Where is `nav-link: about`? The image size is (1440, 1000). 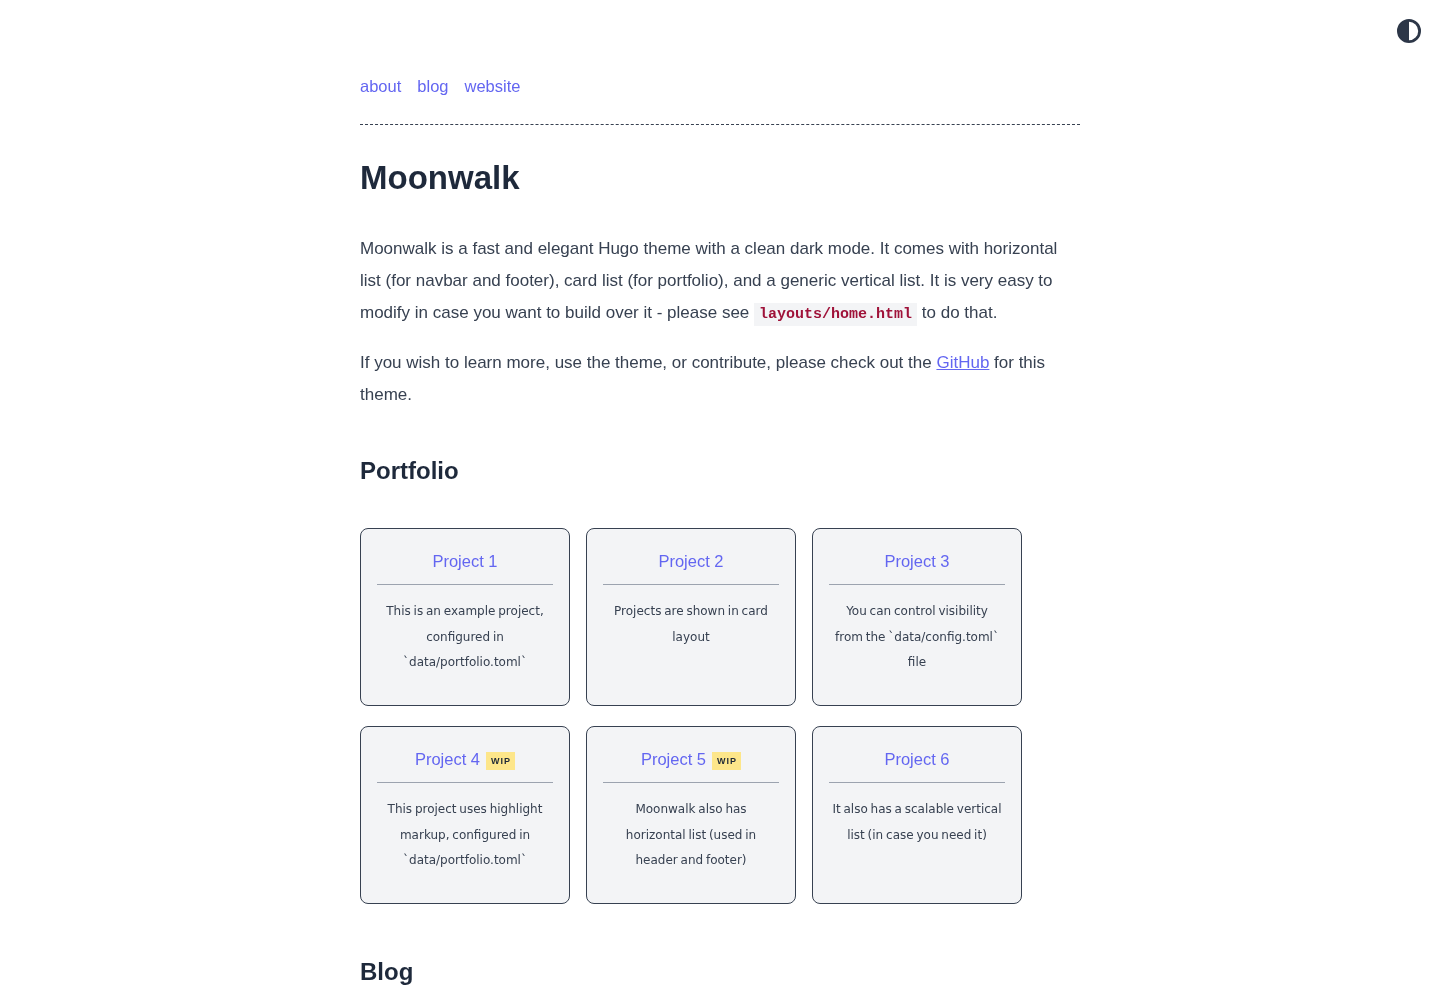
nav-link: about is located at coordinates (381, 86).